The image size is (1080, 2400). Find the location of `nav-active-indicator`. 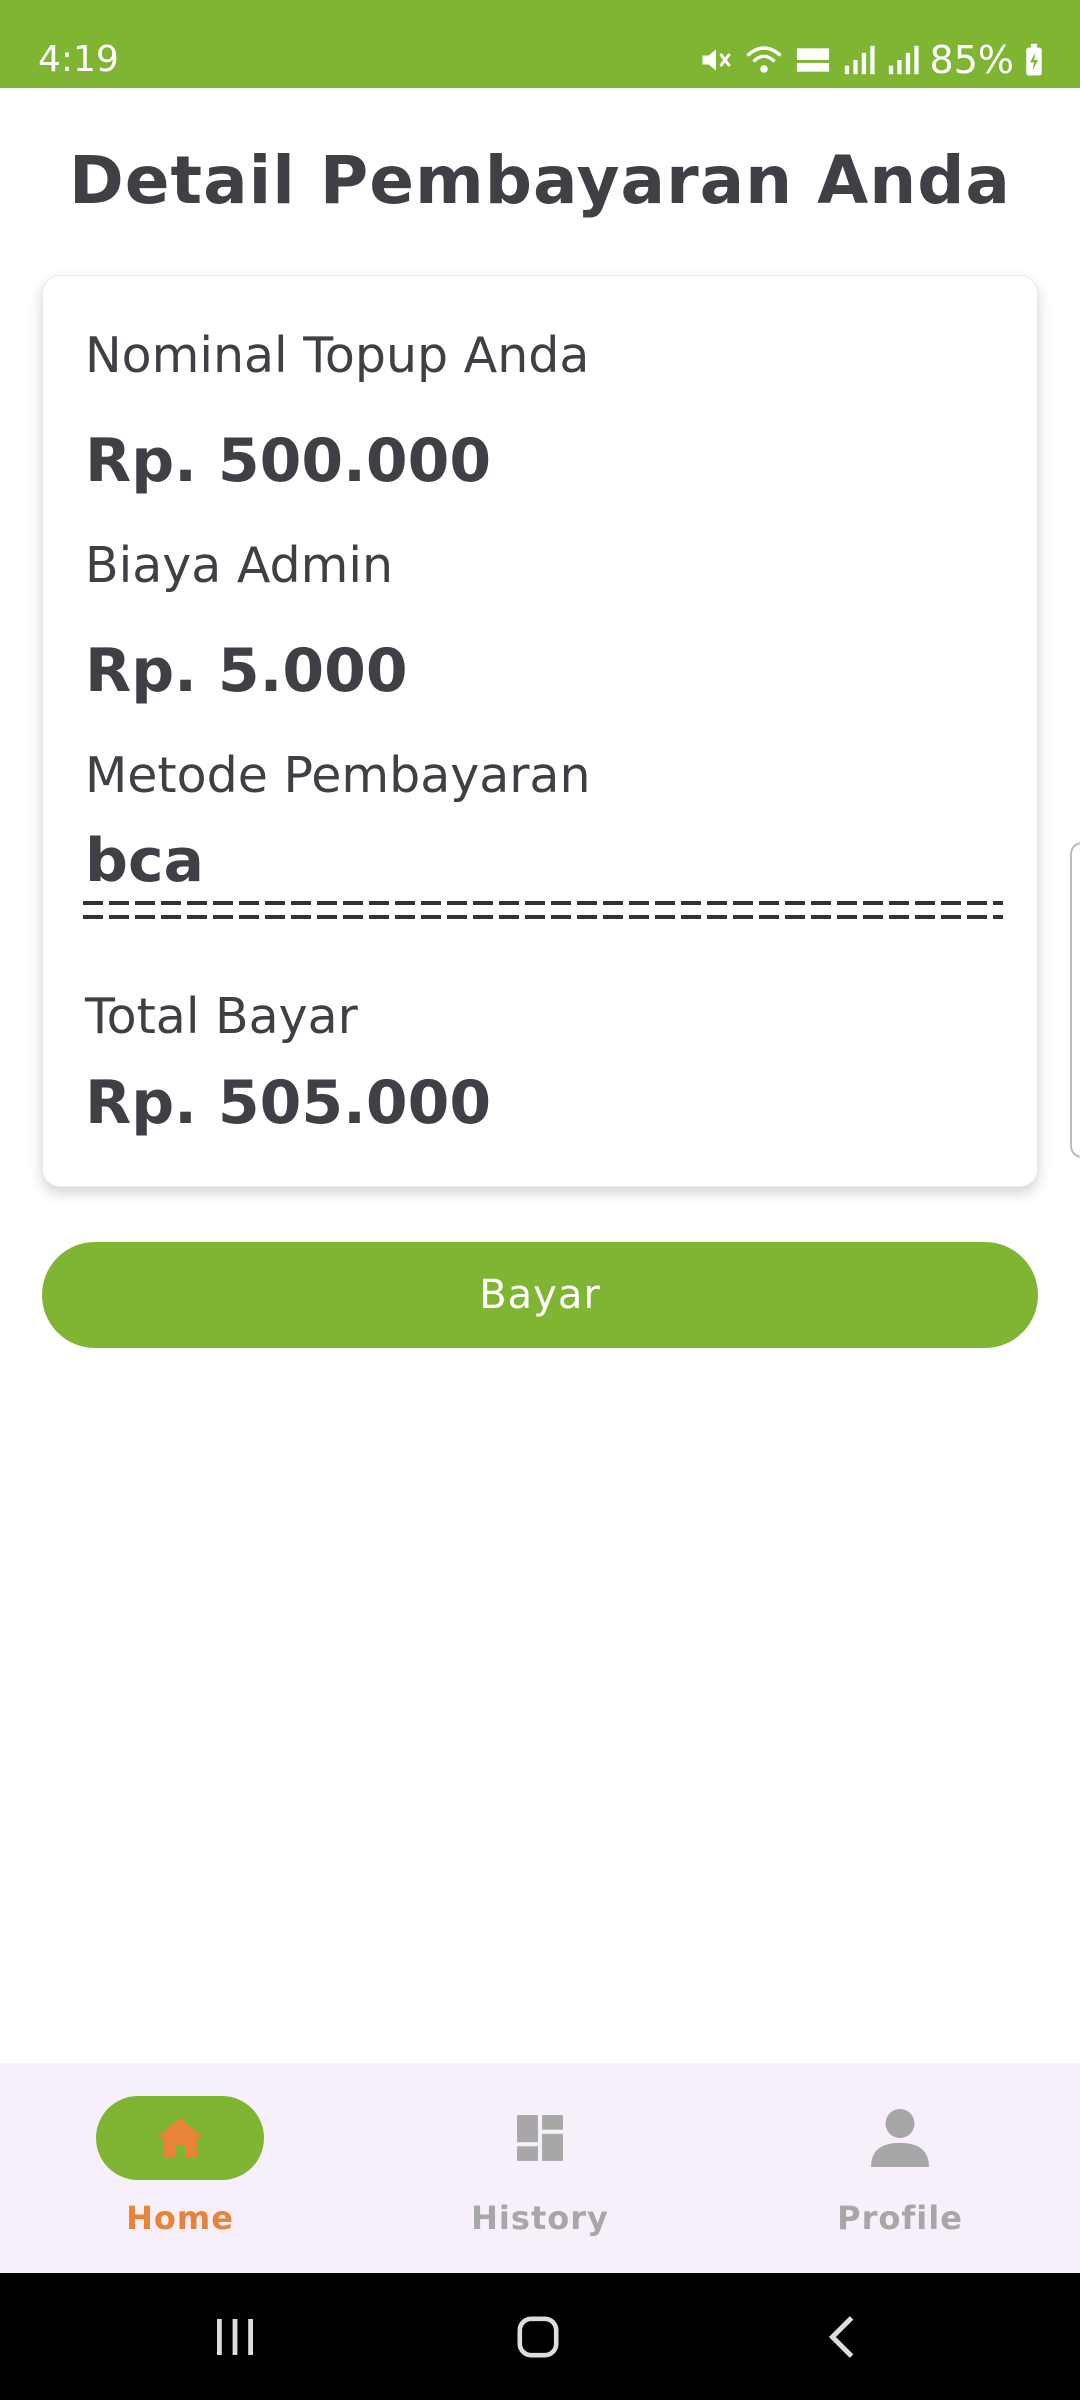

nav-active-indicator is located at coordinates (180, 2138).